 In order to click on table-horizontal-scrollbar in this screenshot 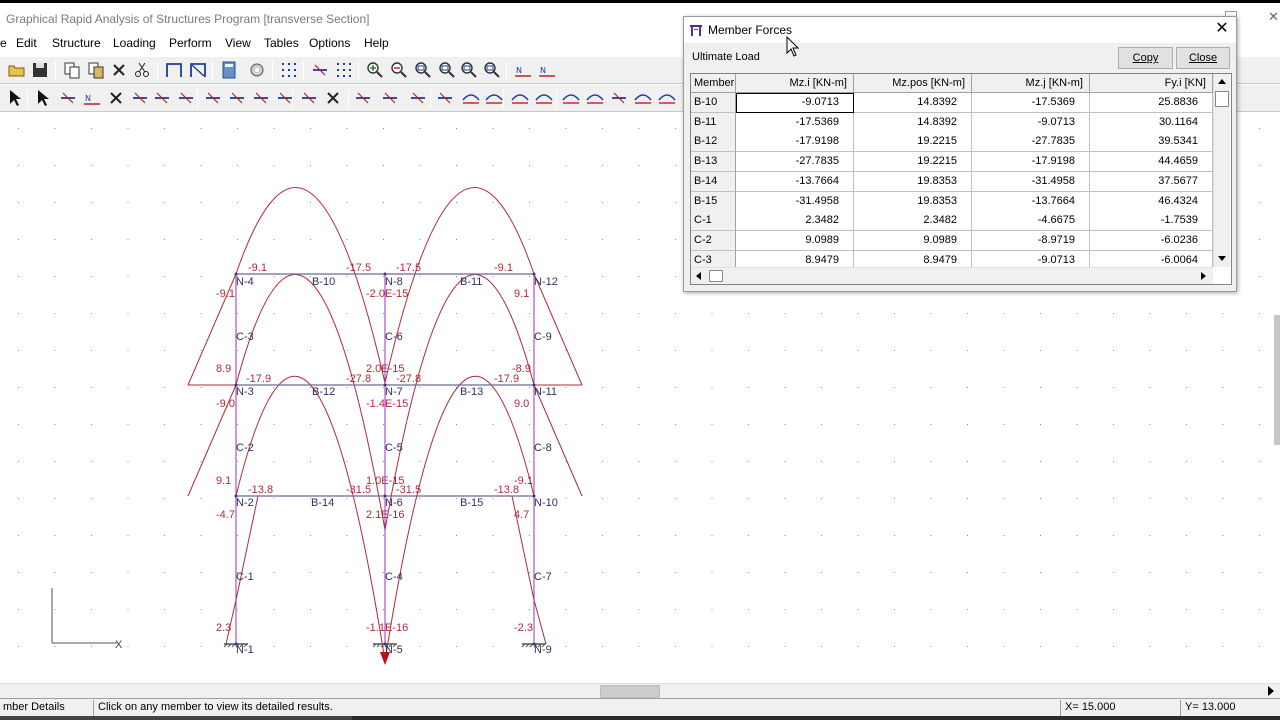, I will do `click(952, 275)`.